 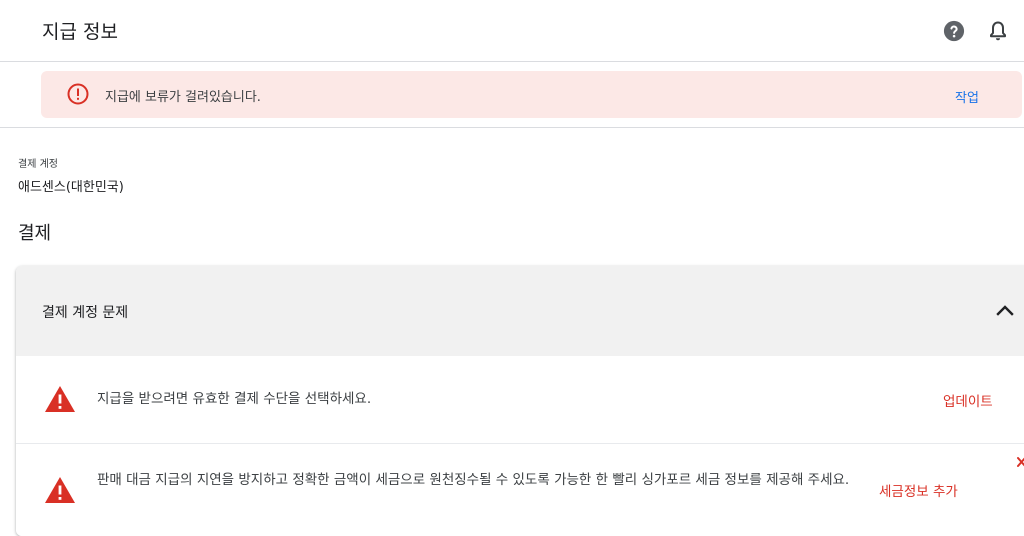 I want to click on payment-account-value: 애드센스(대한민국), so click(x=71, y=187).